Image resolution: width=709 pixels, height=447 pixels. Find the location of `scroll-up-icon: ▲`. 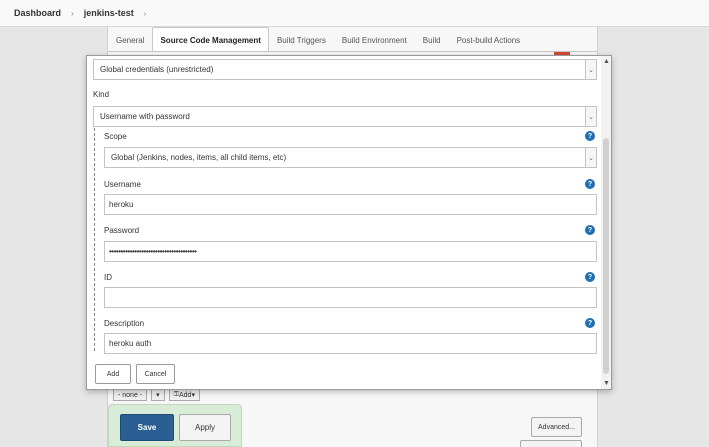

scroll-up-icon: ▲ is located at coordinates (606, 61).